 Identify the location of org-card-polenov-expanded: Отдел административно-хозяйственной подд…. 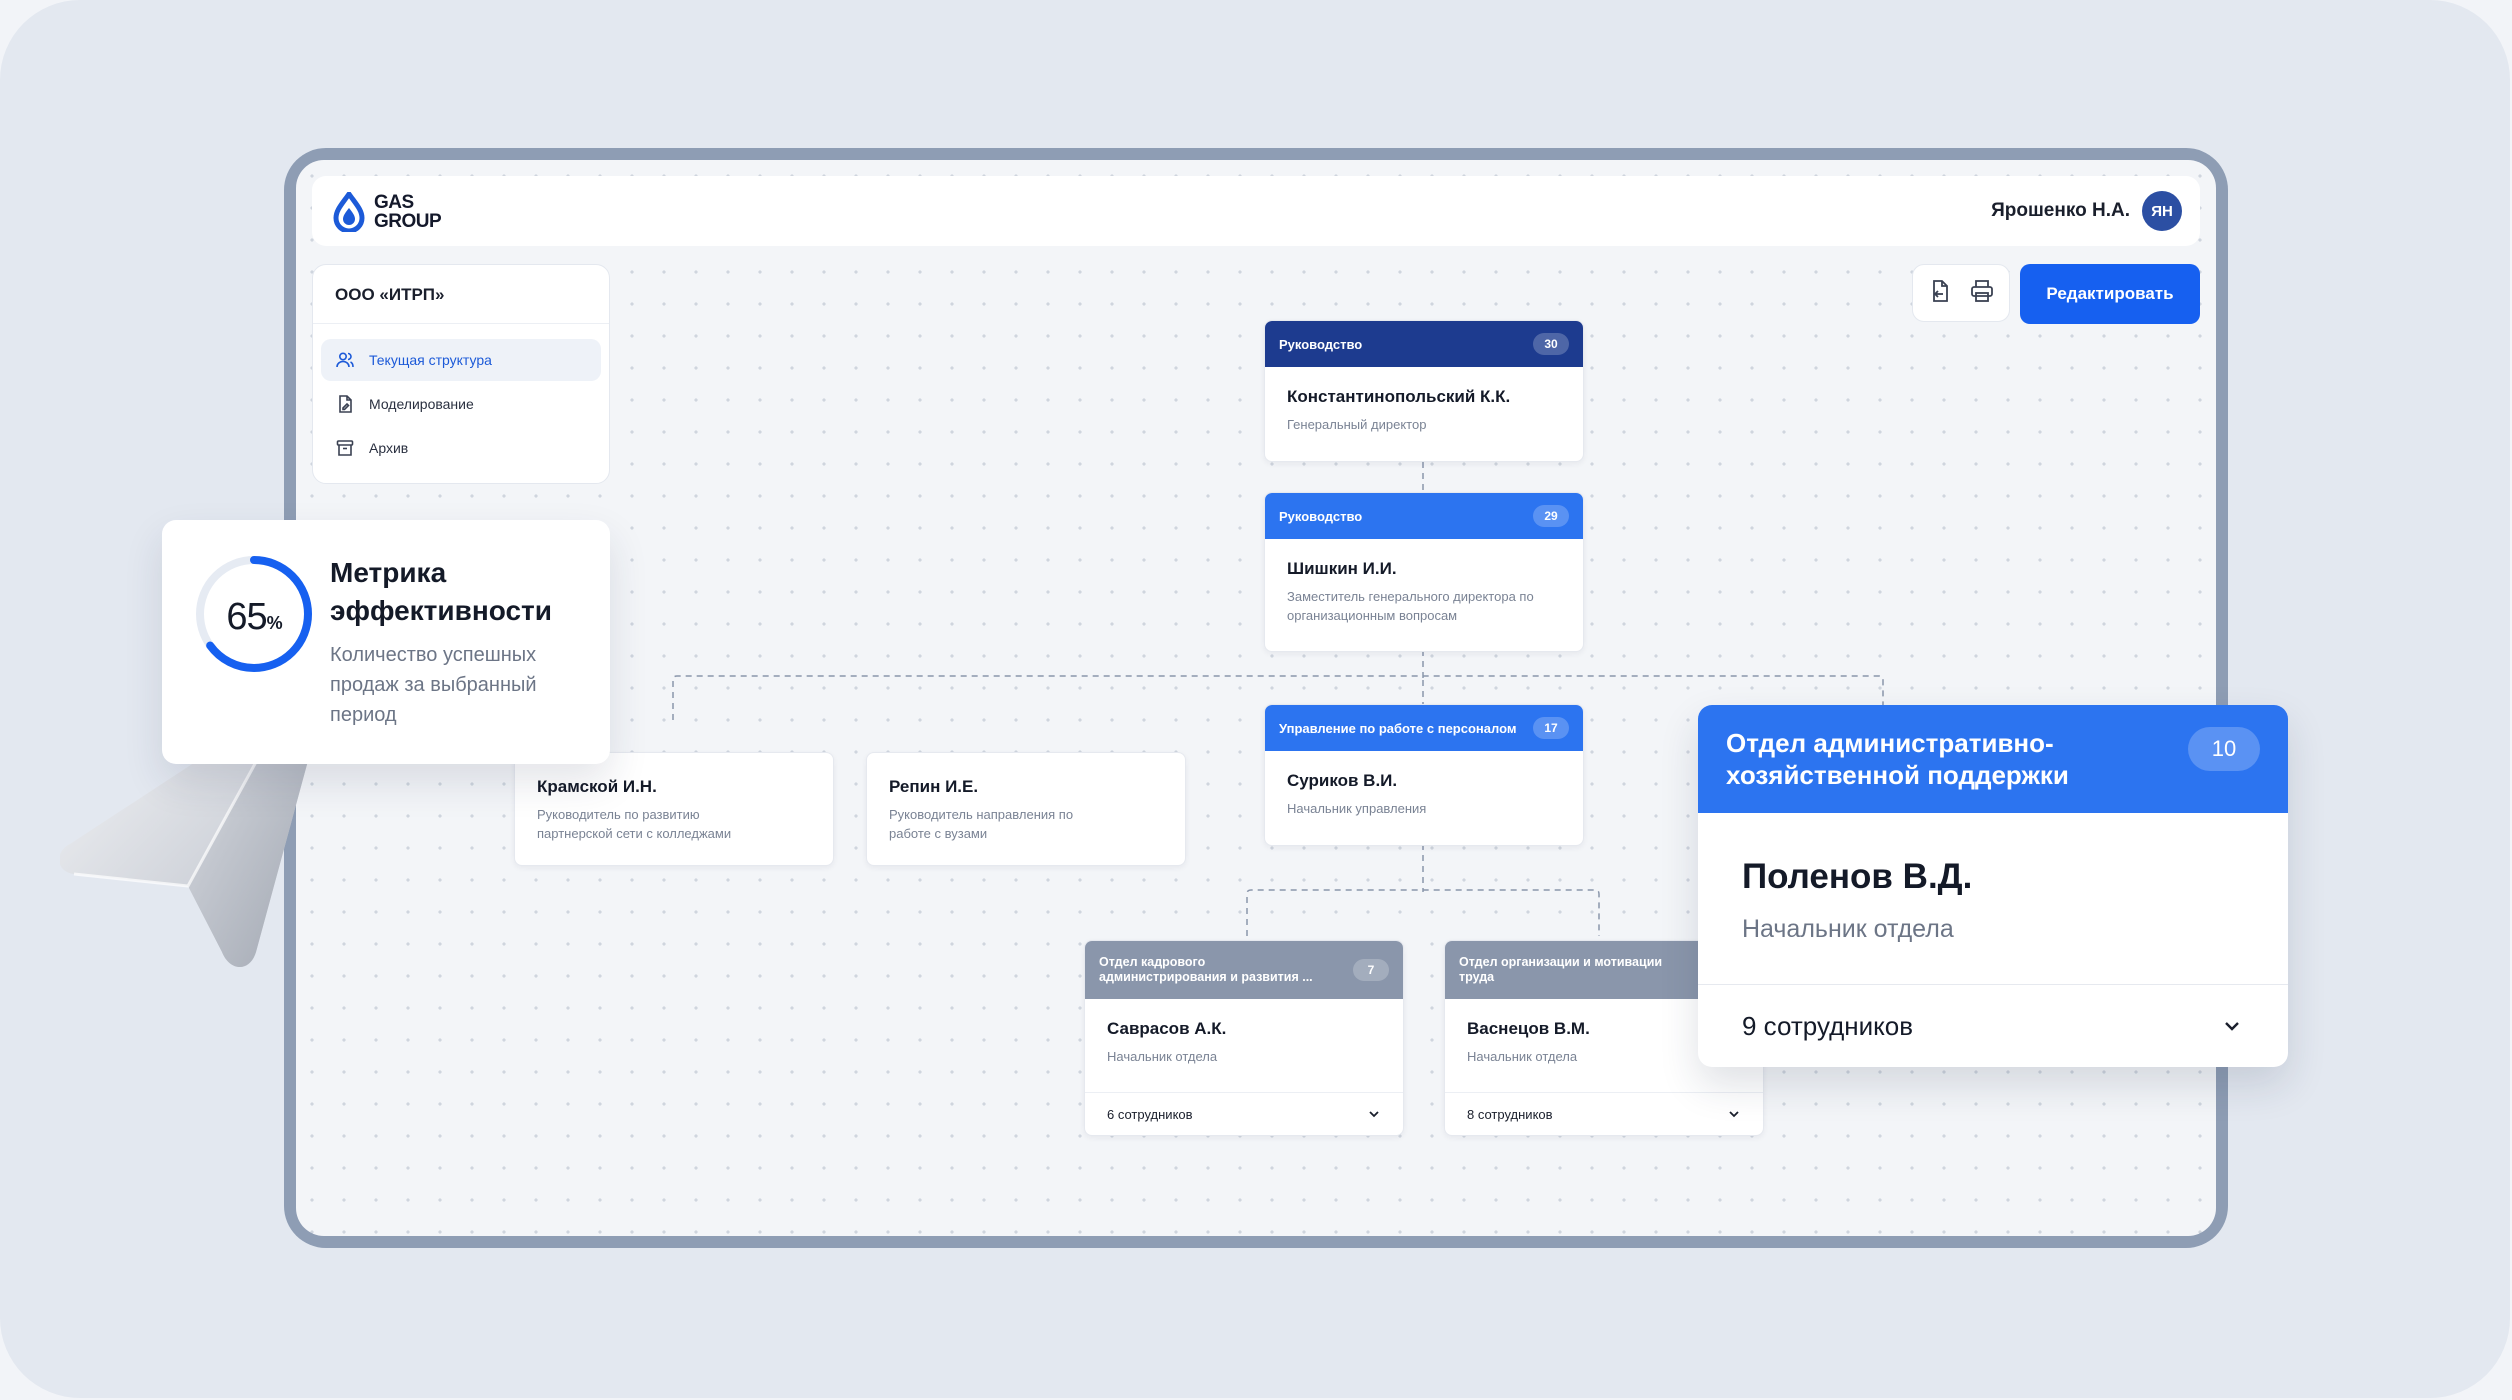
(1993, 886).